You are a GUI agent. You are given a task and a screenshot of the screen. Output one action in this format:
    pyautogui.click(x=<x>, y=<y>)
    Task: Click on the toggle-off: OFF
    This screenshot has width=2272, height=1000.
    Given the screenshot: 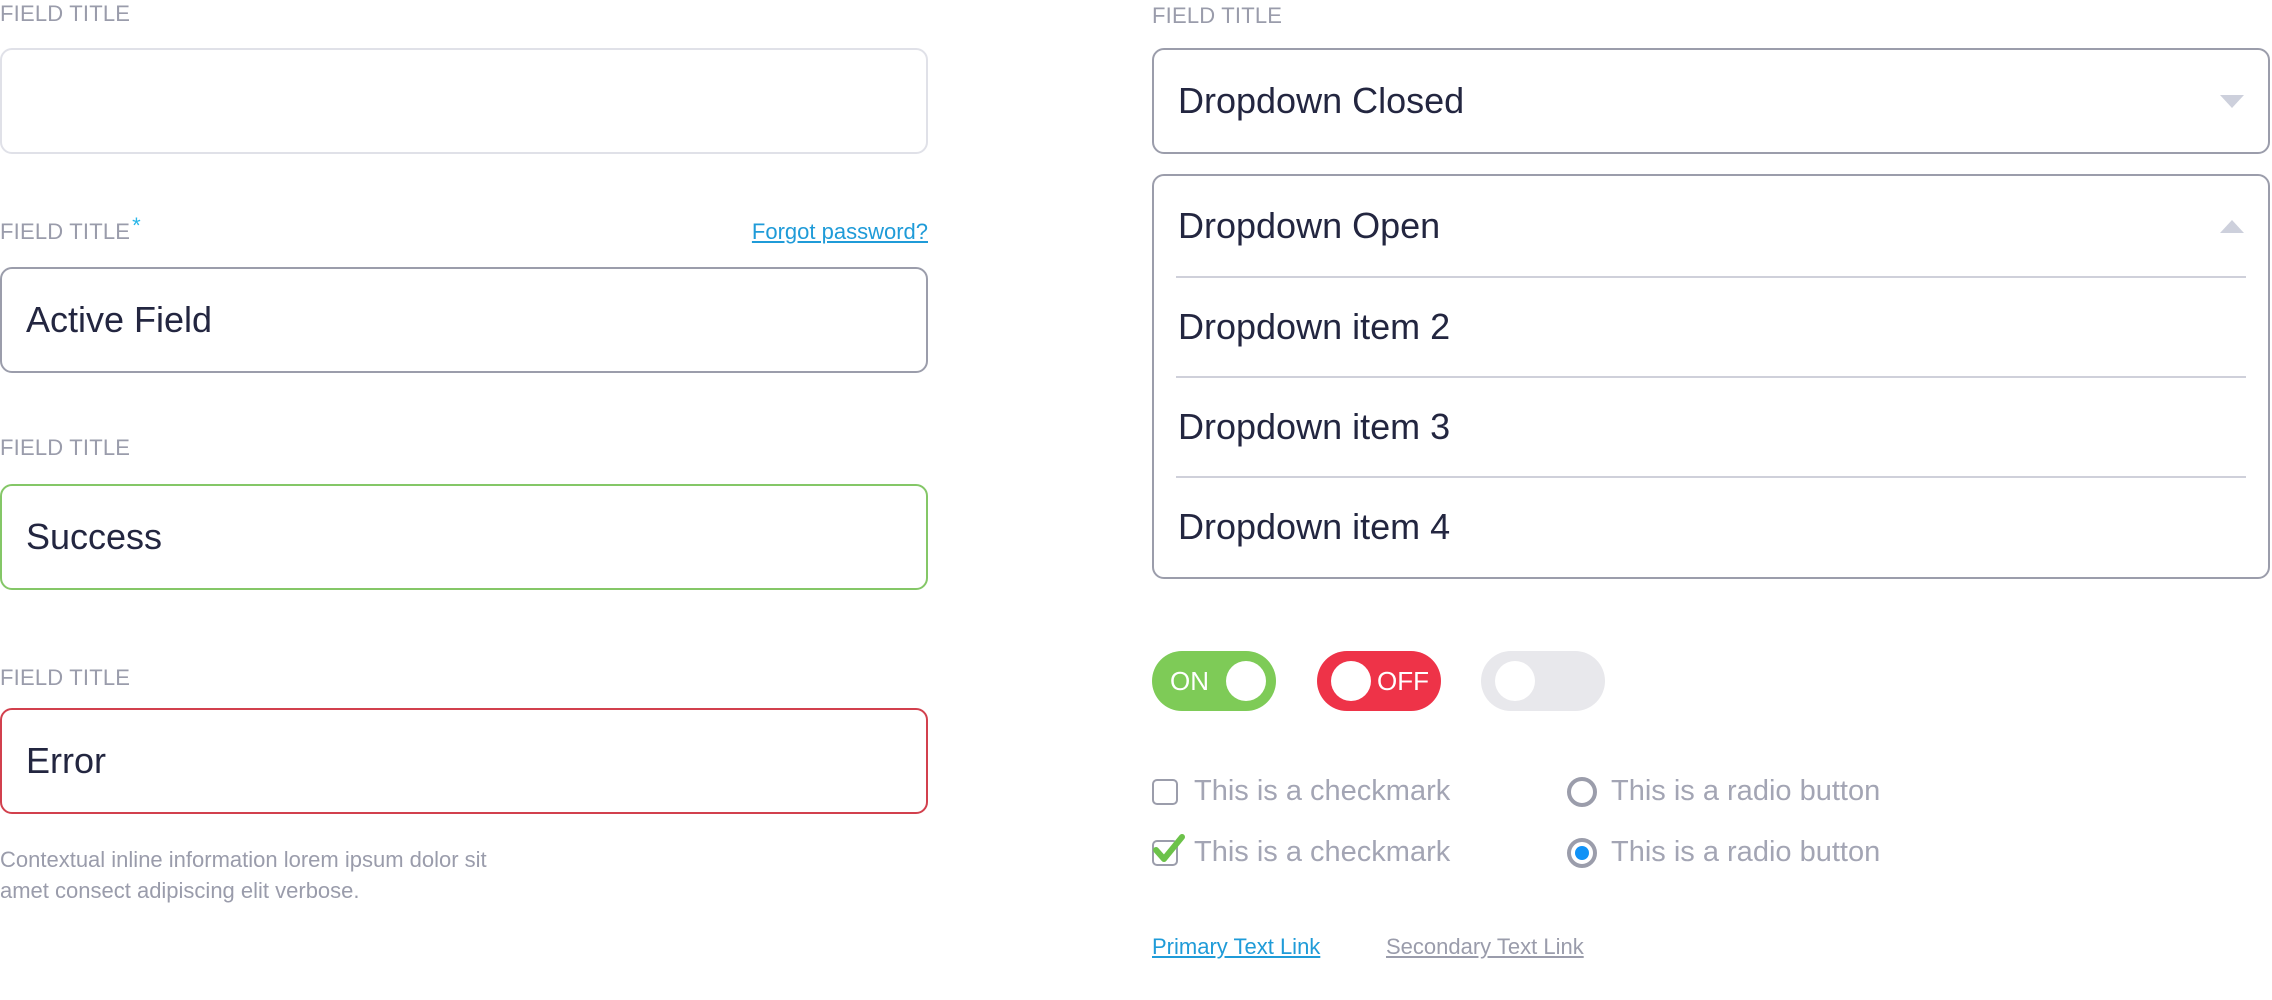 What is the action you would take?
    pyautogui.click(x=1379, y=681)
    